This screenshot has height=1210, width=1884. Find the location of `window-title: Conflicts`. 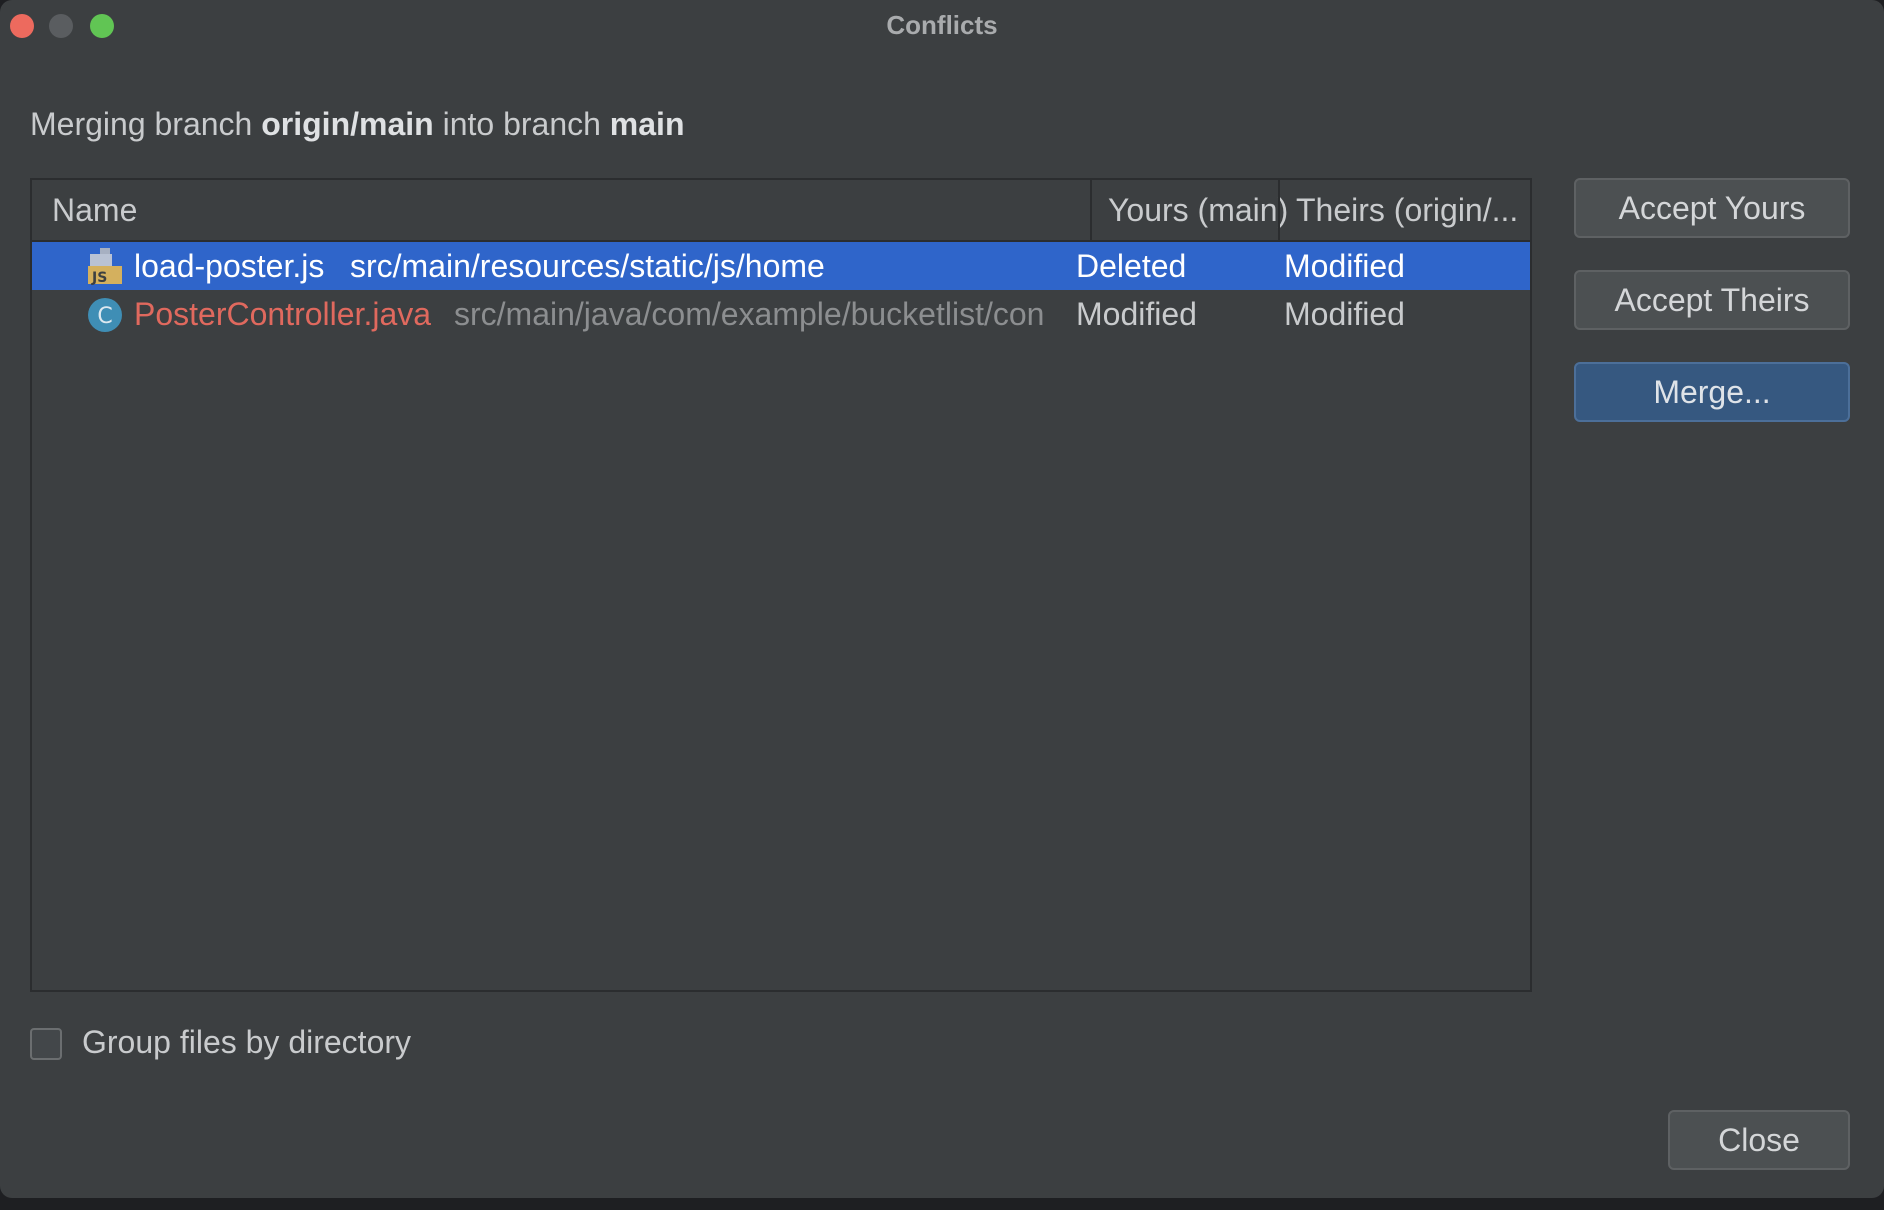

window-title: Conflicts is located at coordinates (942, 25).